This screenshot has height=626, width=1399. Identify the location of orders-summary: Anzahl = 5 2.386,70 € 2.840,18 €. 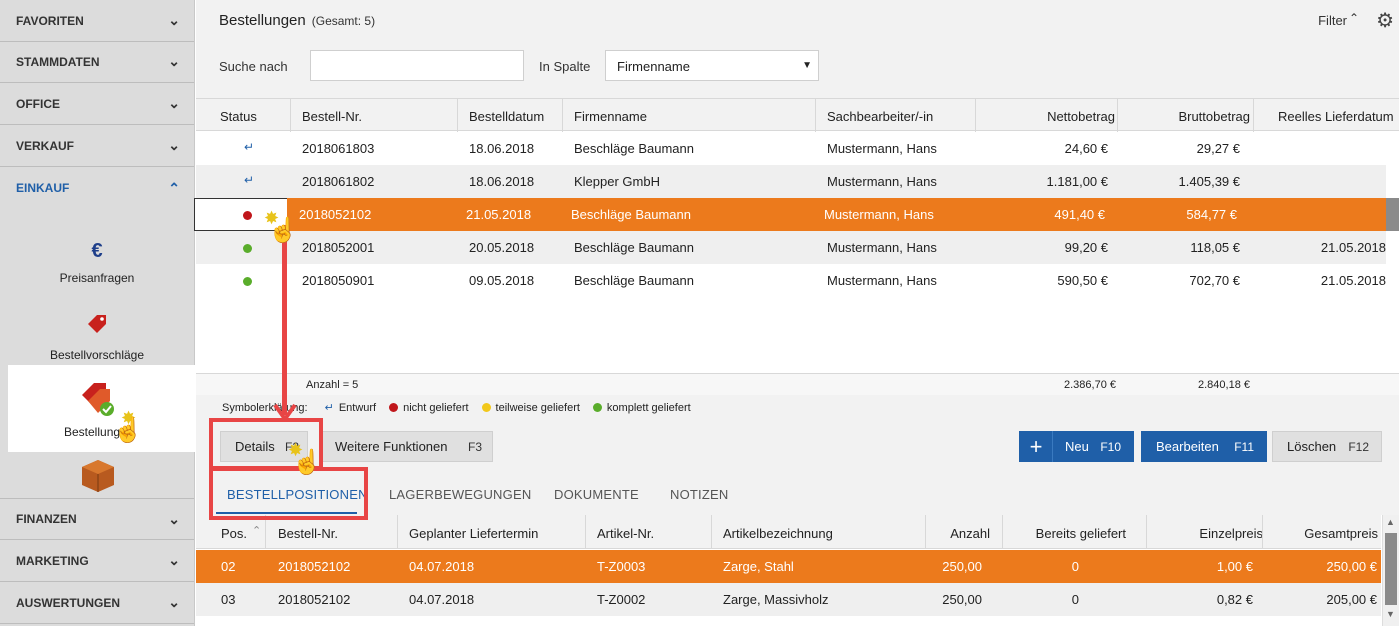
(797, 384).